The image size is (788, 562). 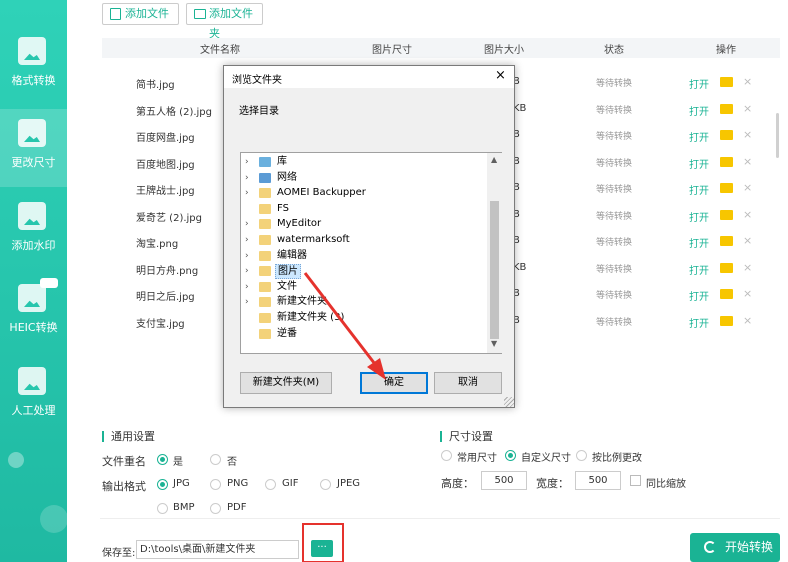 I want to click on sidebar-item-format-convert: 格式转换, so click(x=33, y=66).